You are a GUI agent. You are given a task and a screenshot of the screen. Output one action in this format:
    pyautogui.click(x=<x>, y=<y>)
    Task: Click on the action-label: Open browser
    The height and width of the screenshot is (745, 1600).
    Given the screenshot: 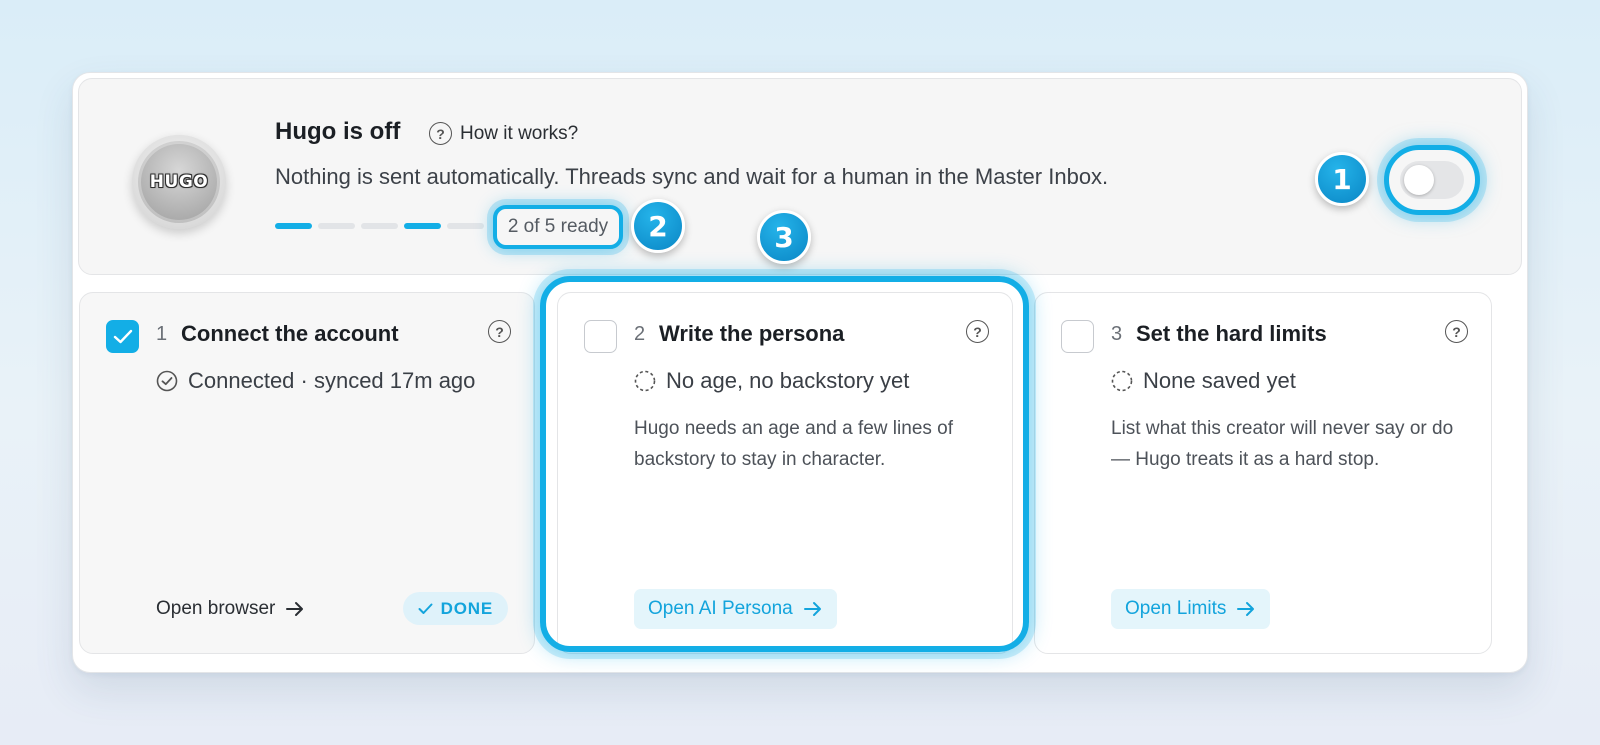 What is the action you would take?
    pyautogui.click(x=216, y=608)
    